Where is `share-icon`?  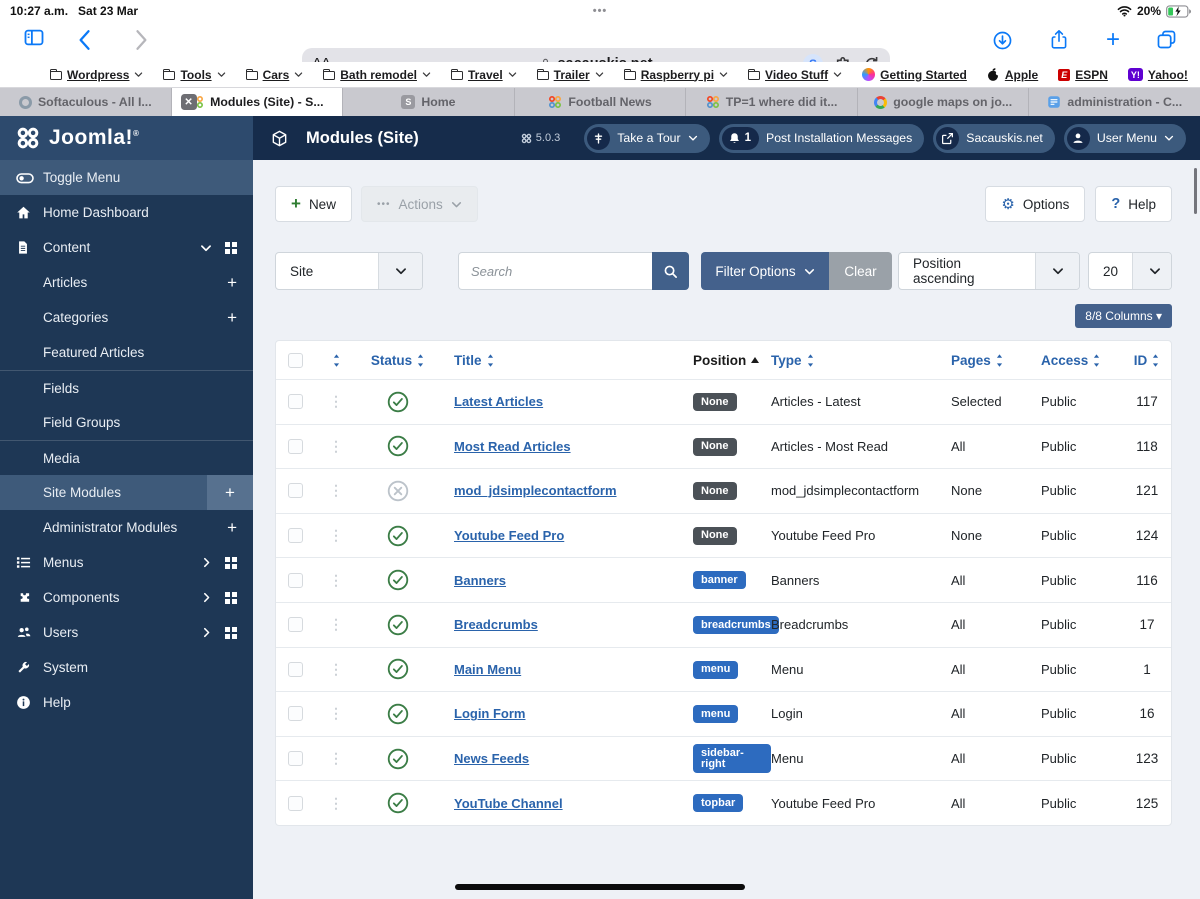 share-icon is located at coordinates (1059, 39).